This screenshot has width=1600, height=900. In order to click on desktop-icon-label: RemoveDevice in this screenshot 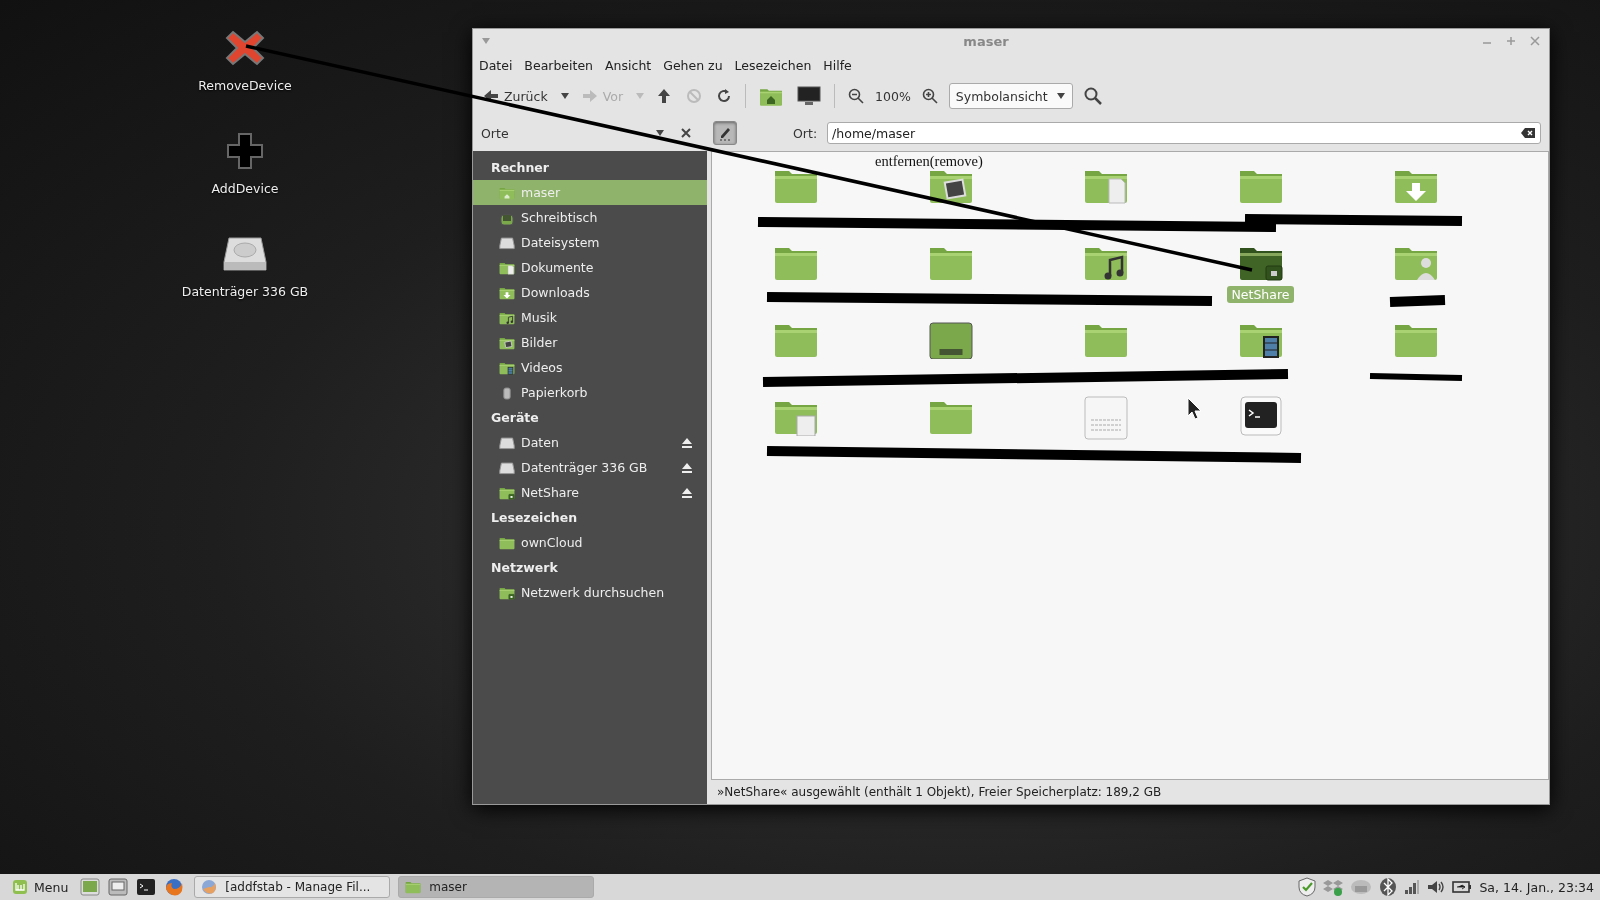, I will do `click(245, 85)`.